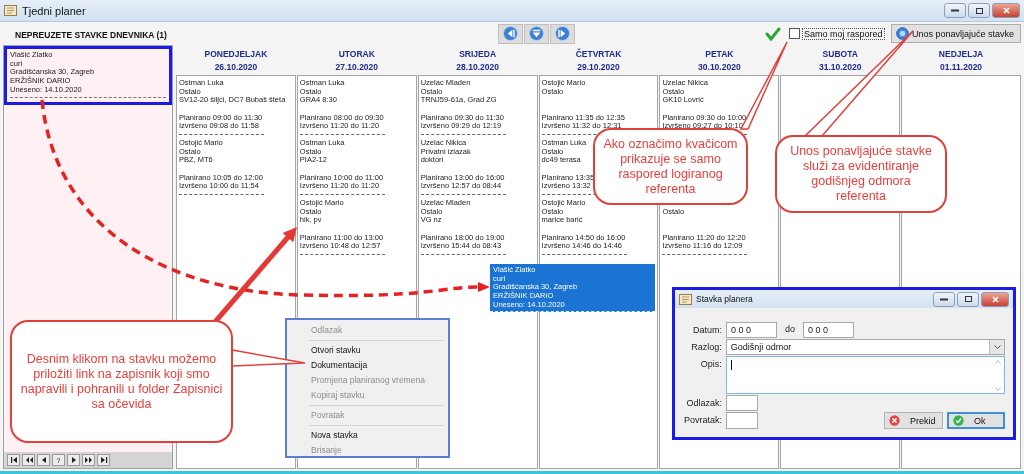 This screenshot has width=1024, height=474. What do you see at coordinates (703, 403) in the screenshot?
I see `field-label: Odlazak:` at bounding box center [703, 403].